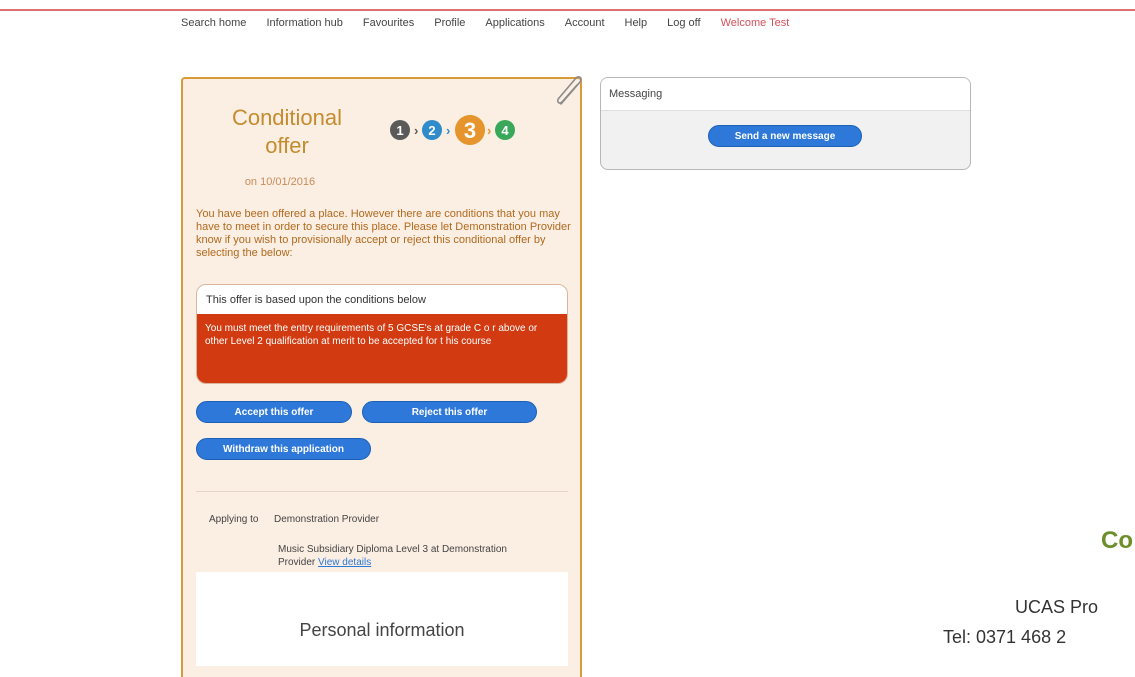 This screenshot has height=677, width=1135. Describe the element at coordinates (567, 10) in the screenshot. I see `top-rule` at that location.